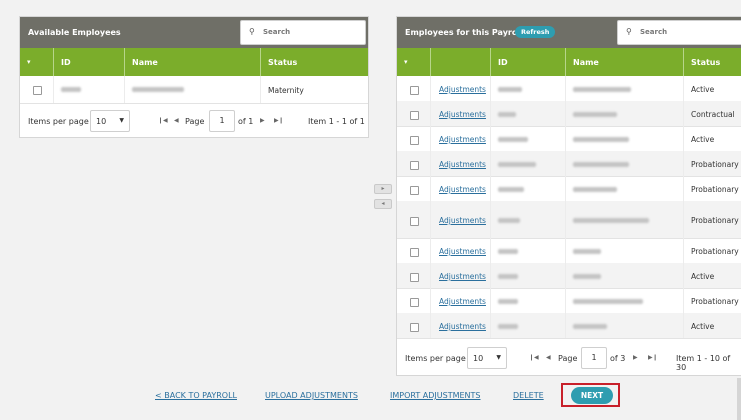 The image size is (741, 420). I want to click on payroll-employees-title: Employees for this Payroll, so click(464, 32).